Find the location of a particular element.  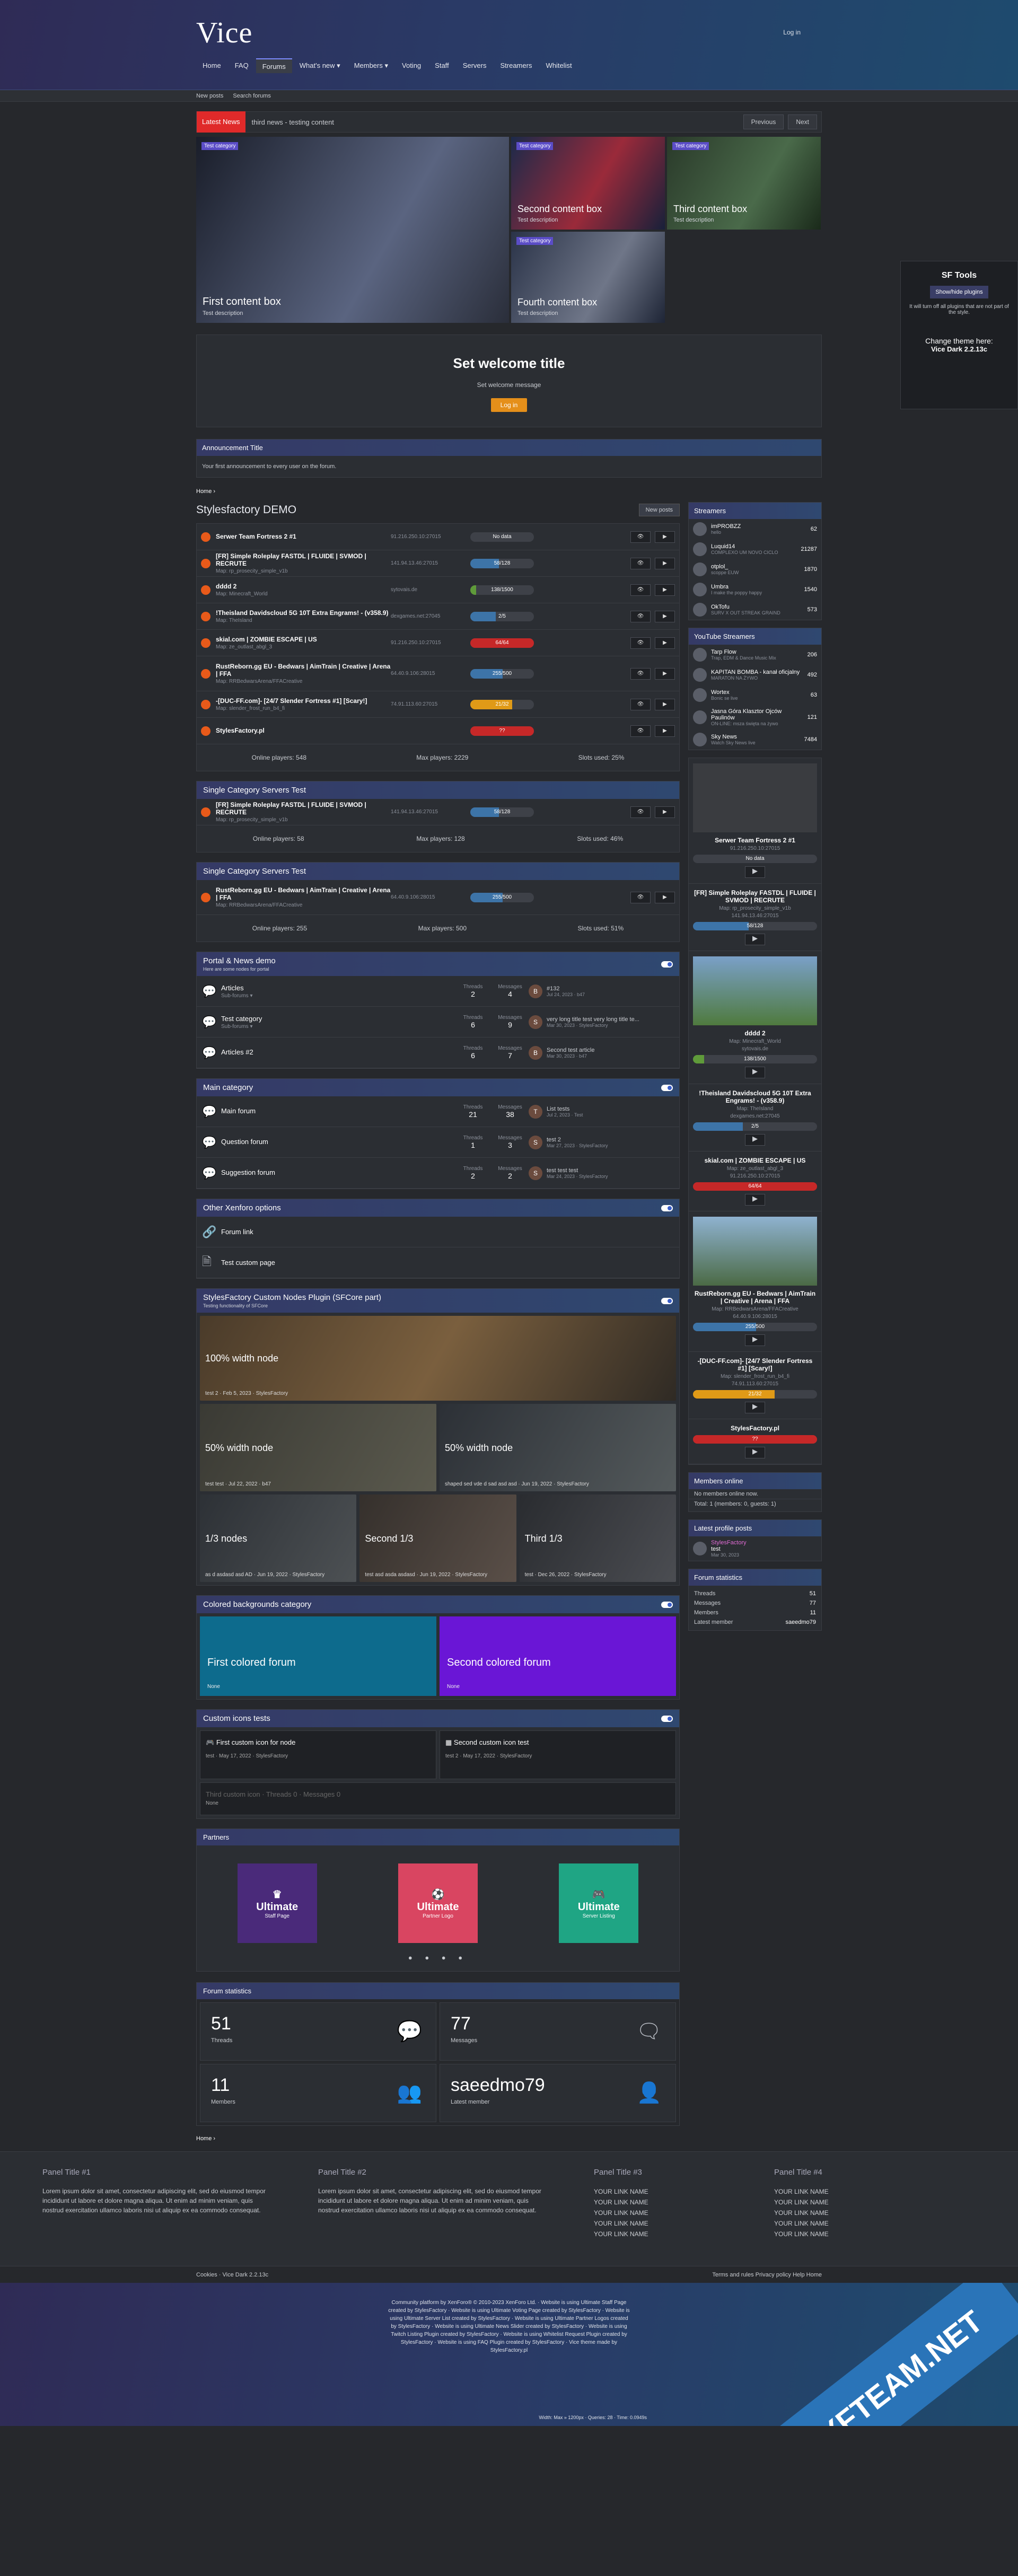

streamer-item: Umbra I make the poppy happy 1540 is located at coordinates (755, 589).